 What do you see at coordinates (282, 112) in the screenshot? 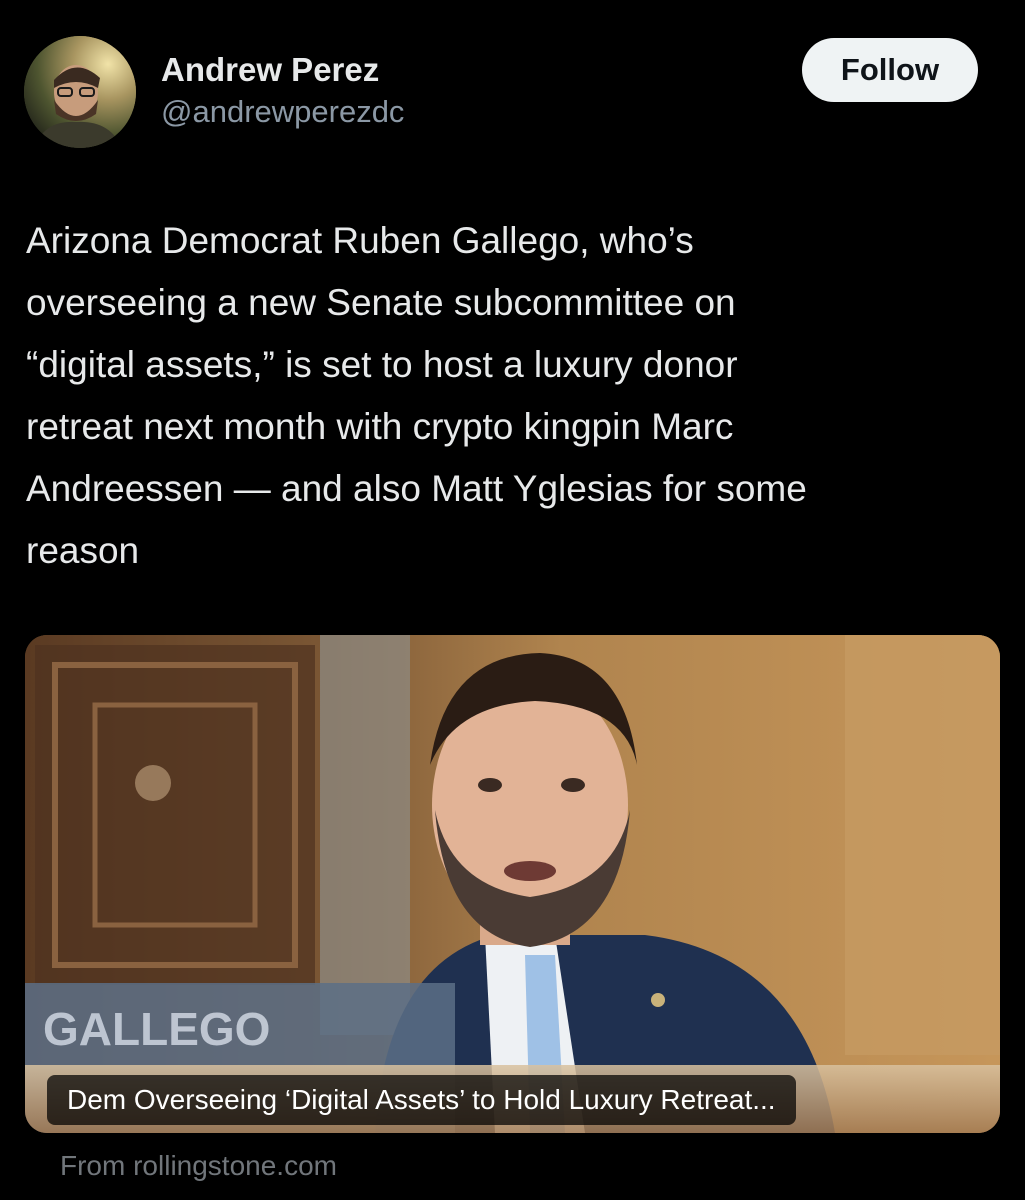
I see `author-handle: @andrewperezdc` at bounding box center [282, 112].